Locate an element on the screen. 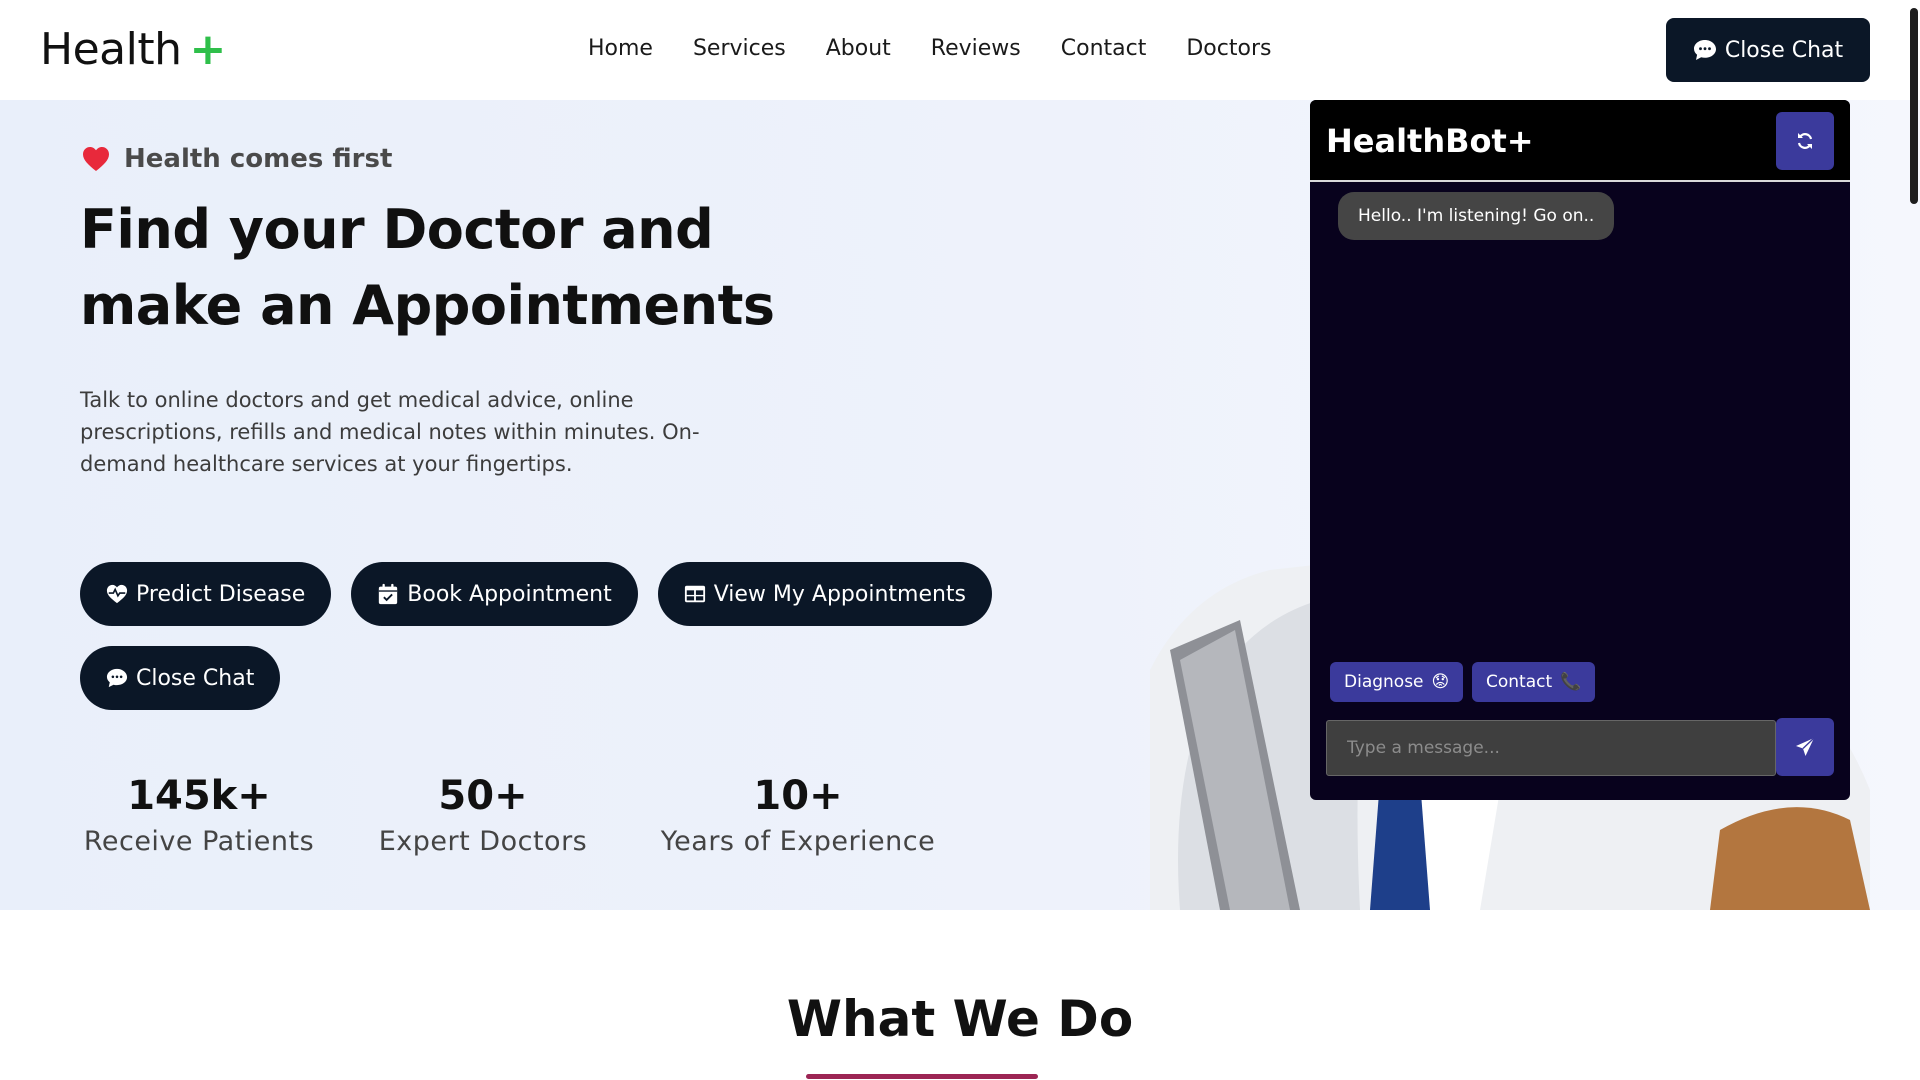  nav-contact: Contact is located at coordinates (1104, 48).